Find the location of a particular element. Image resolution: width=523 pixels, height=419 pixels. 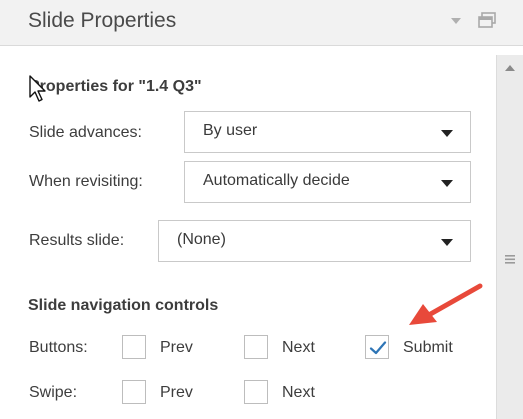

buttons-next-label: Next is located at coordinates (298, 347).